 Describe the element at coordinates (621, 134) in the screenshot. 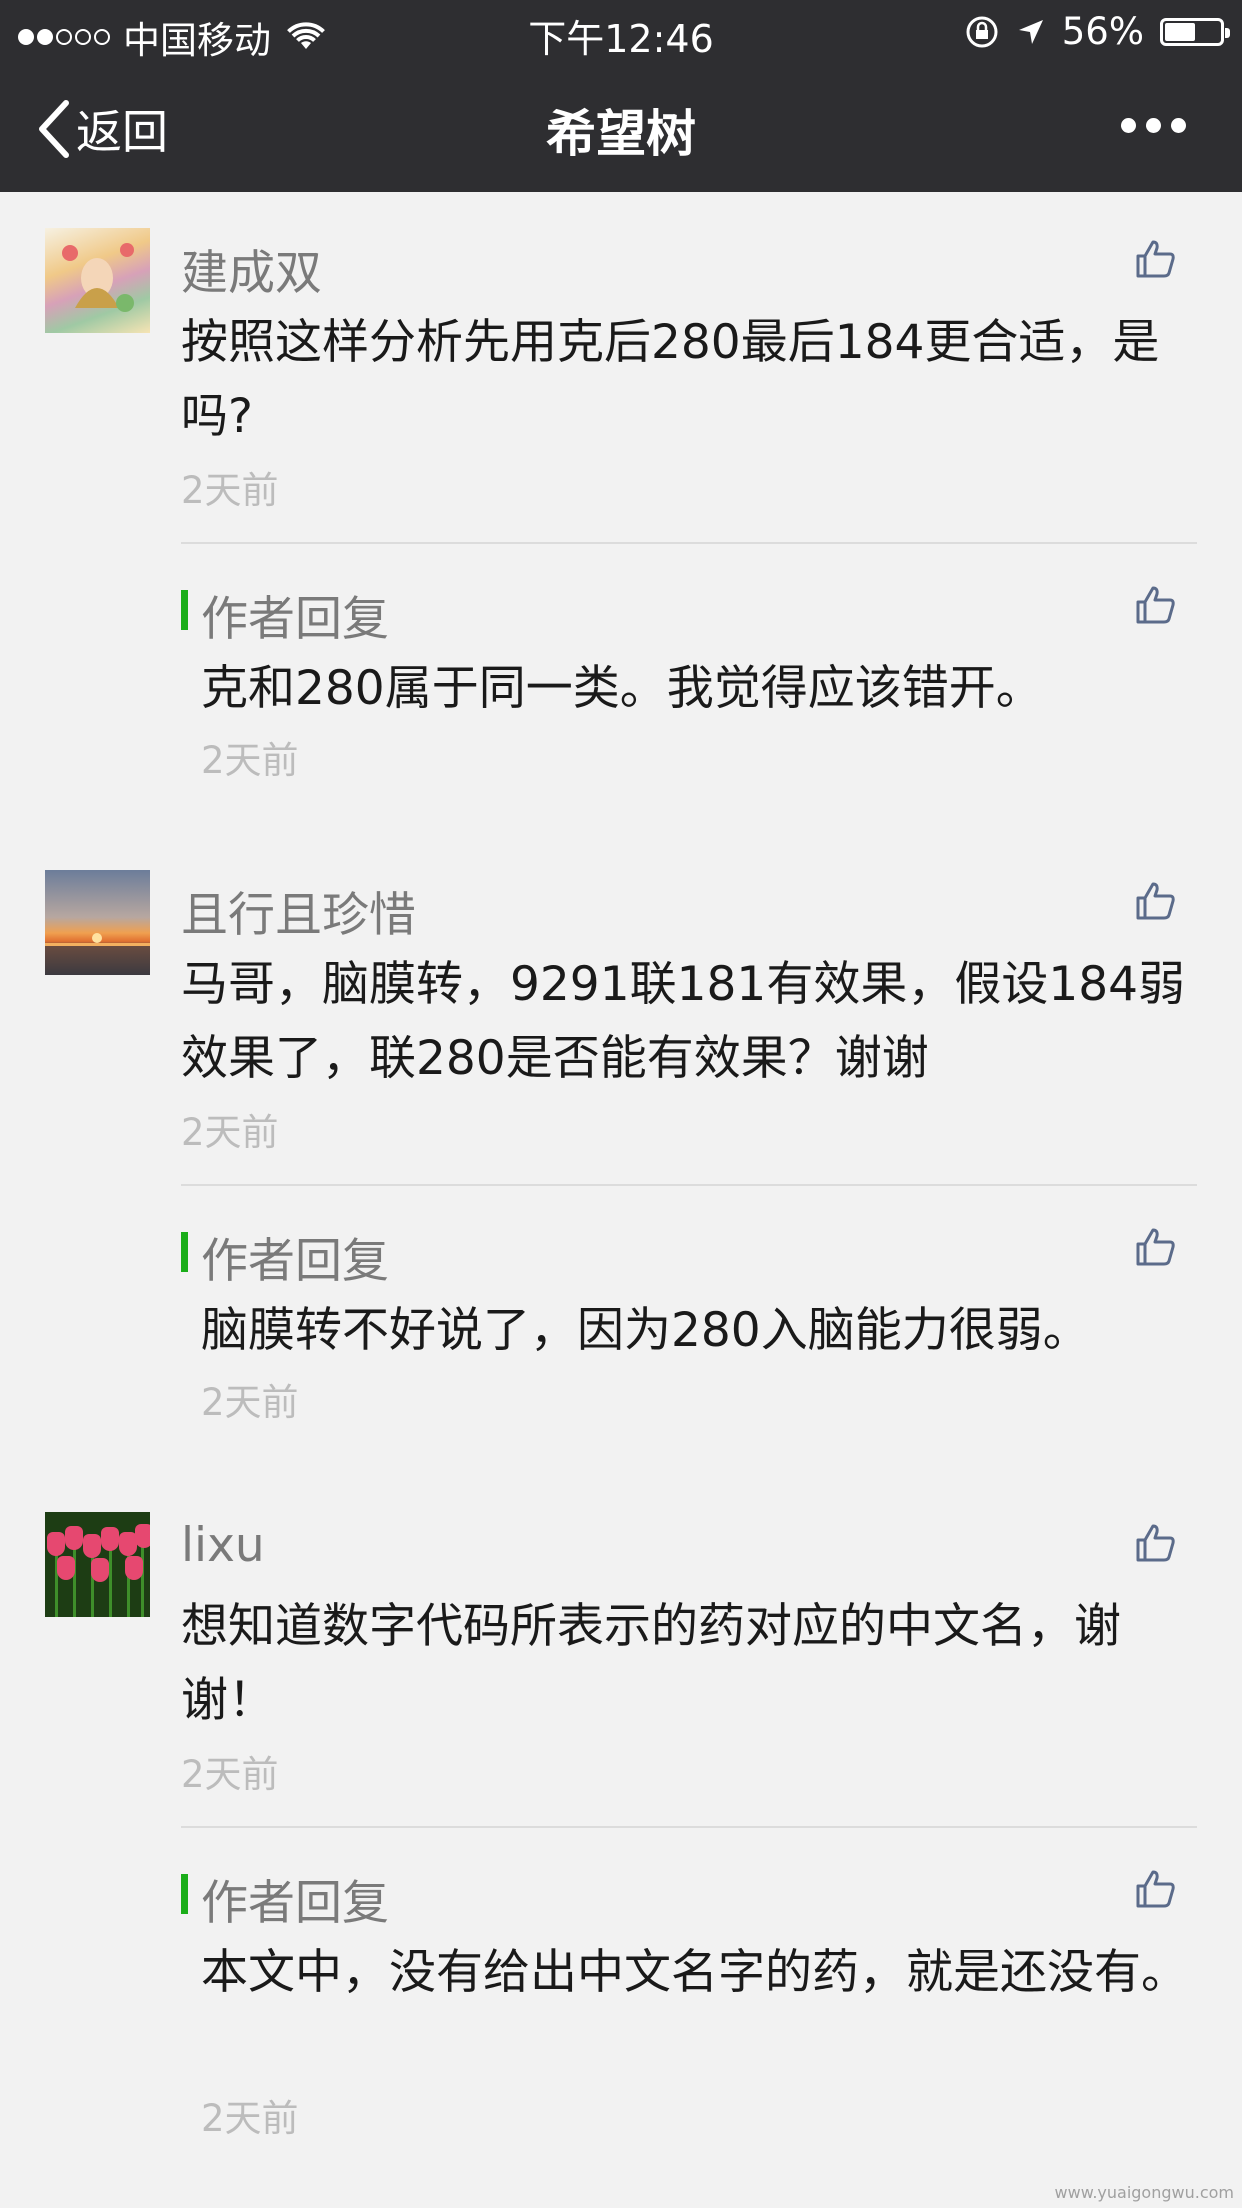

I see `page-title: 希望树` at that location.